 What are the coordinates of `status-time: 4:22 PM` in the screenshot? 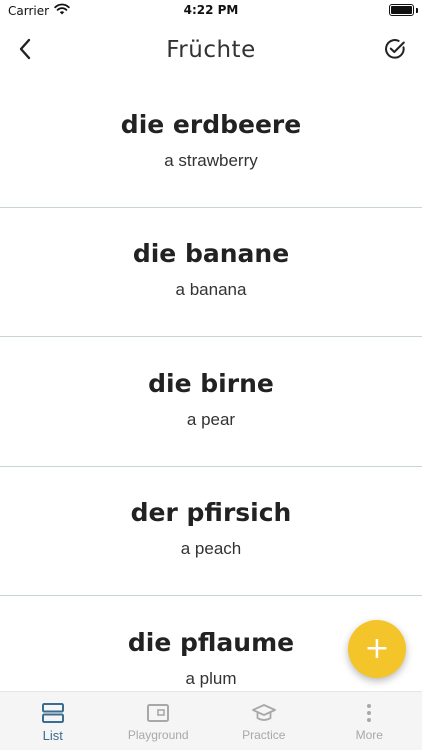 It's located at (211, 10).